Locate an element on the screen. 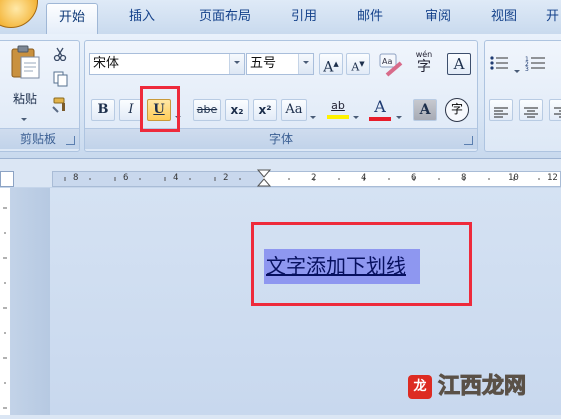 The width and height of the screenshot is (561, 419). paragraph-group: 1 2 3 is located at coordinates (522, 96).